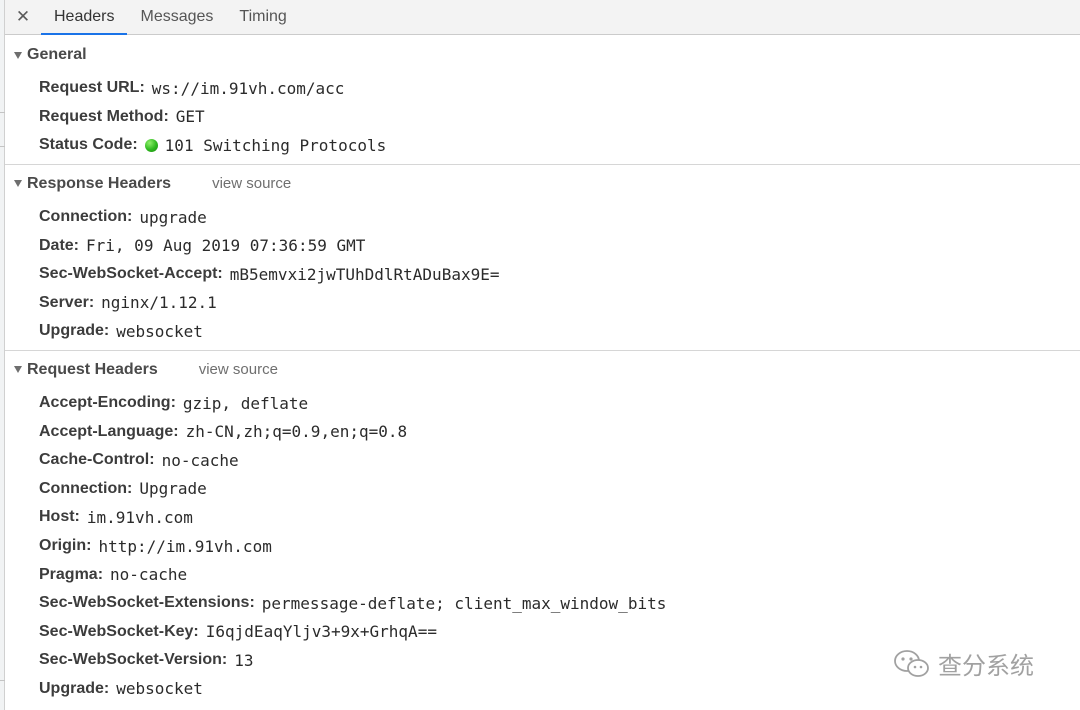  I want to click on header-value: 13, so click(244, 660).